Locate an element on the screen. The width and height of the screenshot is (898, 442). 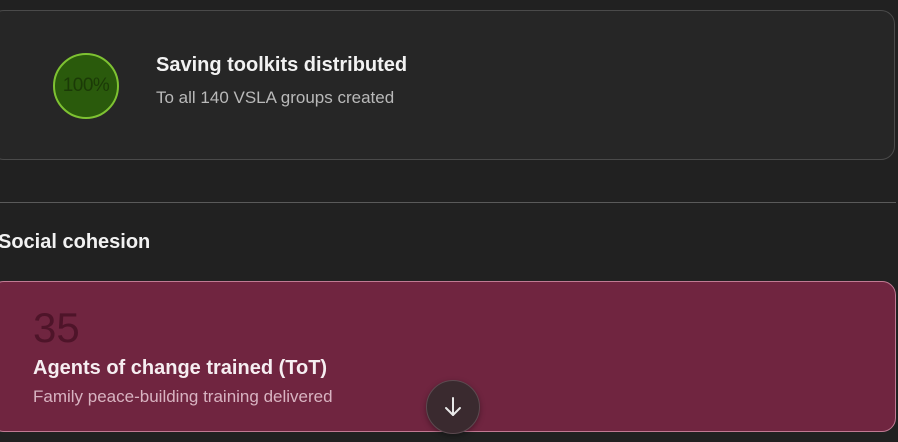
percent-badge: 100% is located at coordinates (86, 86).